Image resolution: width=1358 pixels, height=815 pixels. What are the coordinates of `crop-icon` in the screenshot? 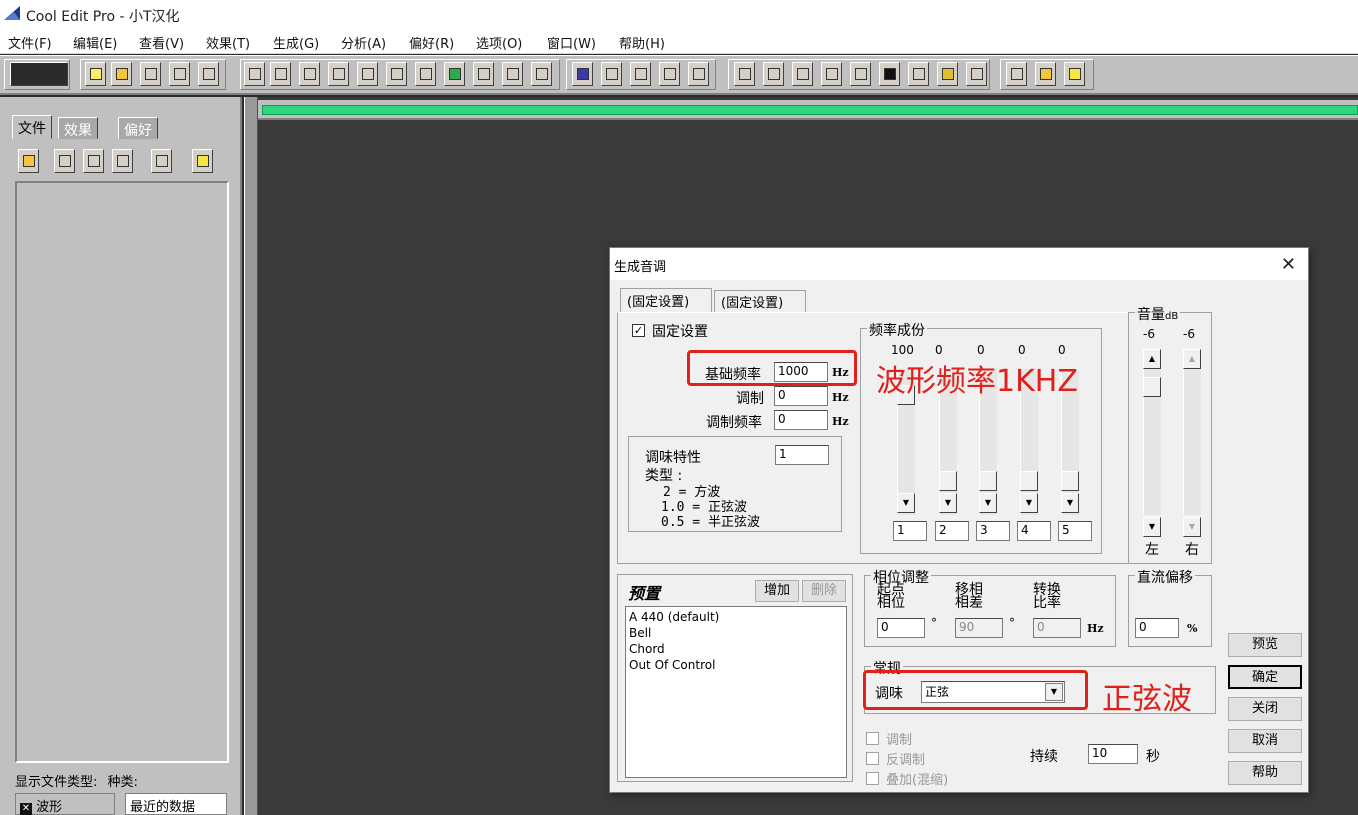 It's located at (483, 74).